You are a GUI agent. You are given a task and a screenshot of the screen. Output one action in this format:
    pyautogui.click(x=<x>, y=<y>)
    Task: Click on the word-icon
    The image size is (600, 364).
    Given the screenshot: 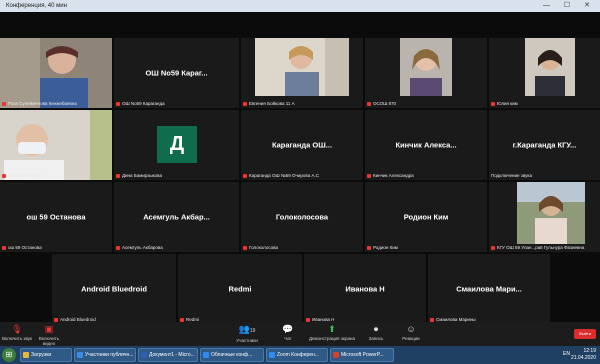 What is the action you would take?
    pyautogui.click(x=144, y=355)
    